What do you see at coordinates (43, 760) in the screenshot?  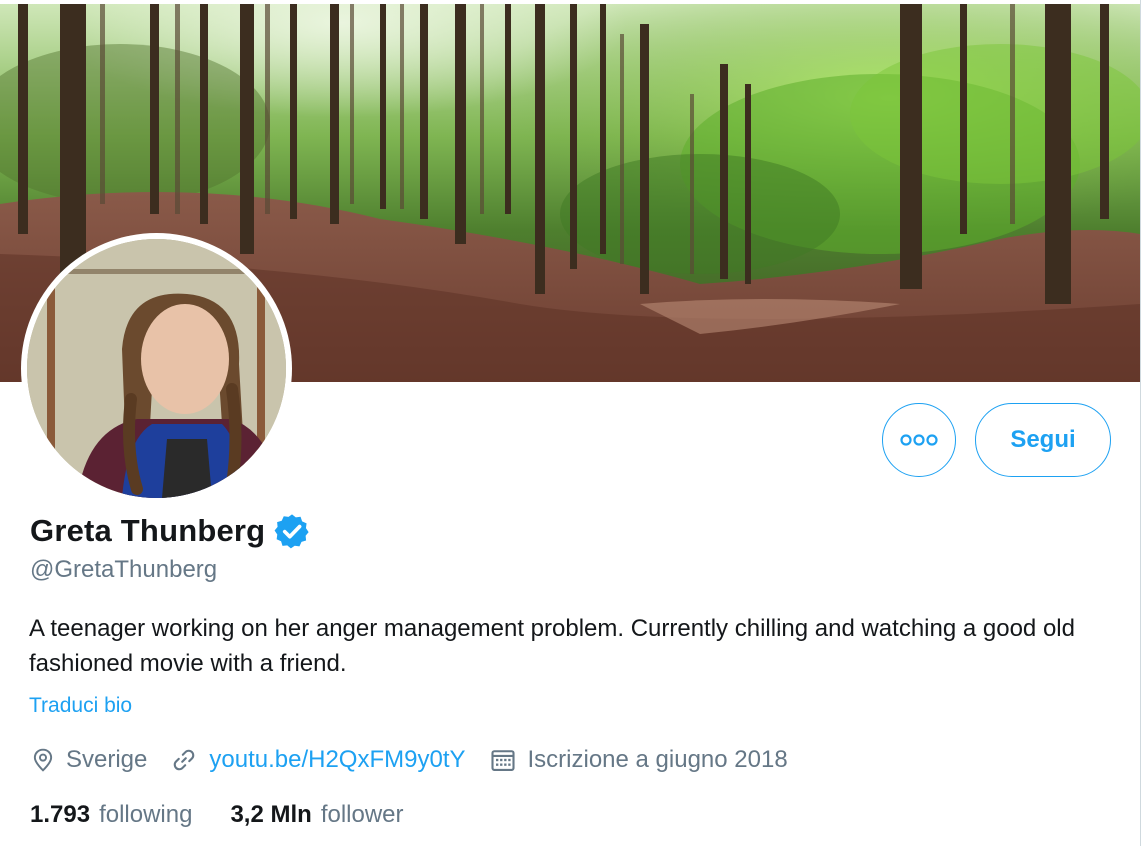 I see `location-pin-icon` at bounding box center [43, 760].